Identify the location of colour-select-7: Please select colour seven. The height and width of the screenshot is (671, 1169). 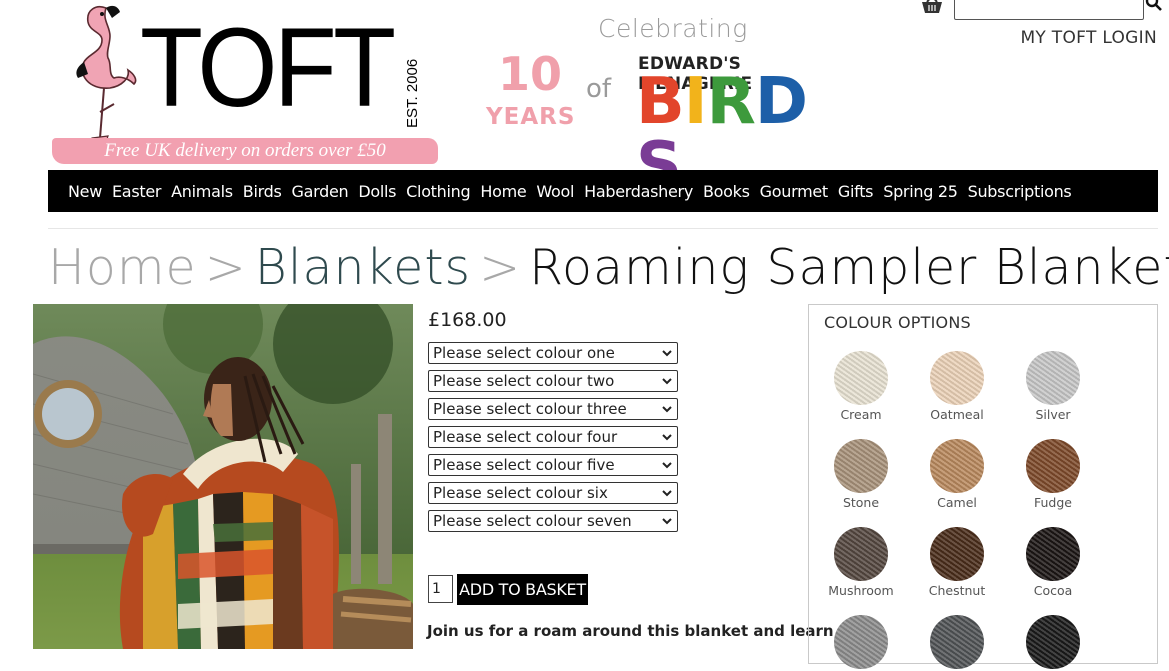
(553, 521).